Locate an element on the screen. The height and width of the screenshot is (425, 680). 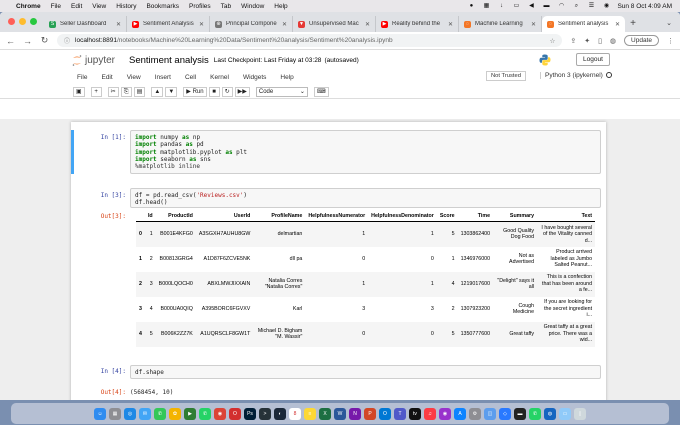
jmenu-help: Help is located at coordinates (286, 77).